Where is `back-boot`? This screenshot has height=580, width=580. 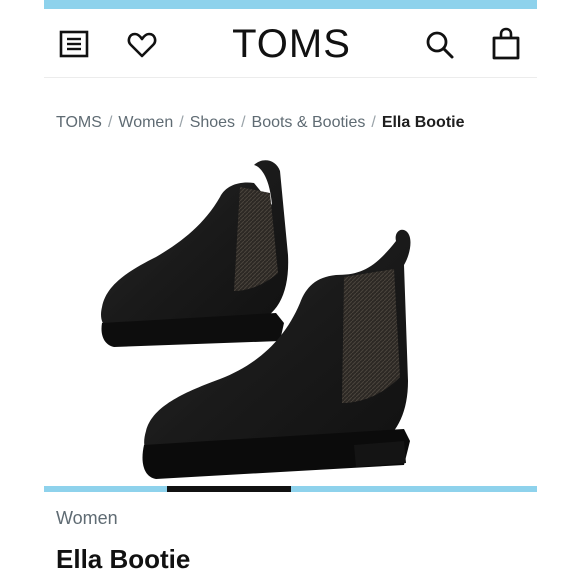 back-boot is located at coordinates (195, 253).